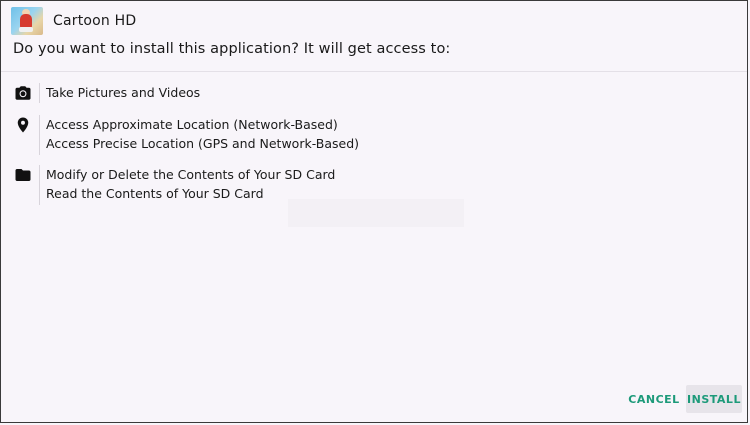  Describe the element at coordinates (654, 399) in the screenshot. I see `cancel-button: CANCEL` at that location.